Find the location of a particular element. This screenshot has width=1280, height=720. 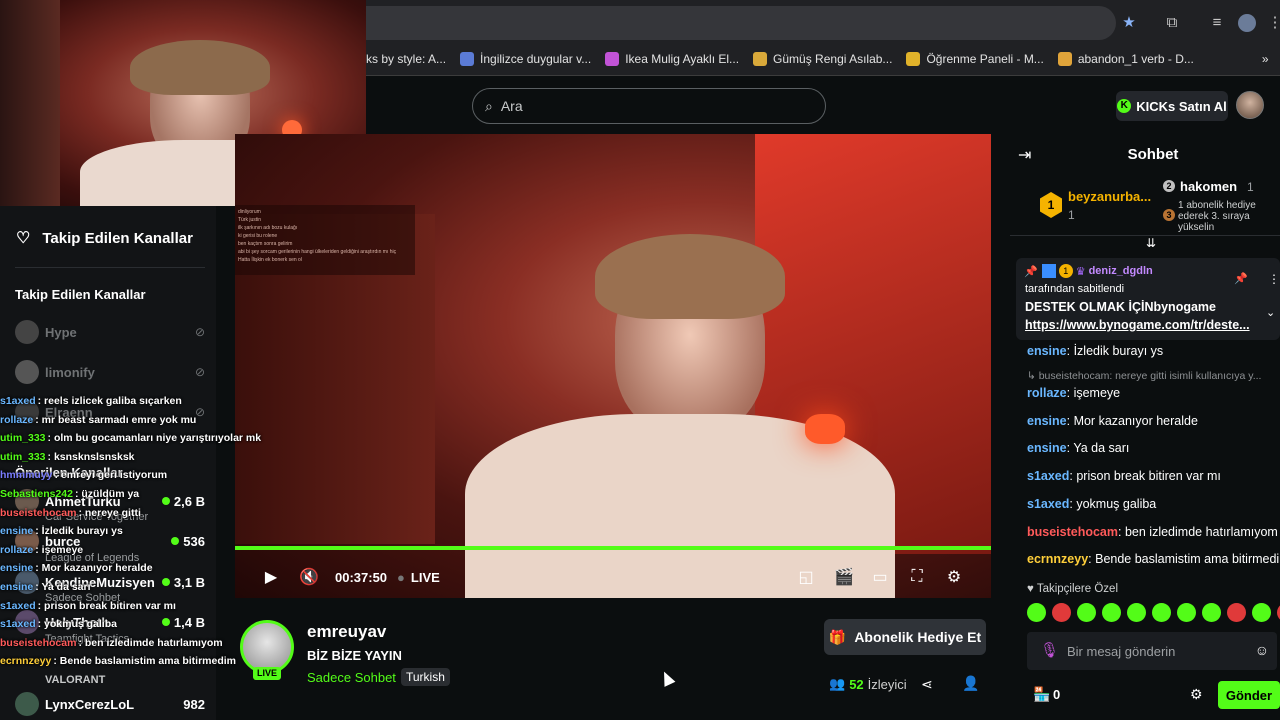

microphone-icon: 🎙 is located at coordinates (1049, 650).